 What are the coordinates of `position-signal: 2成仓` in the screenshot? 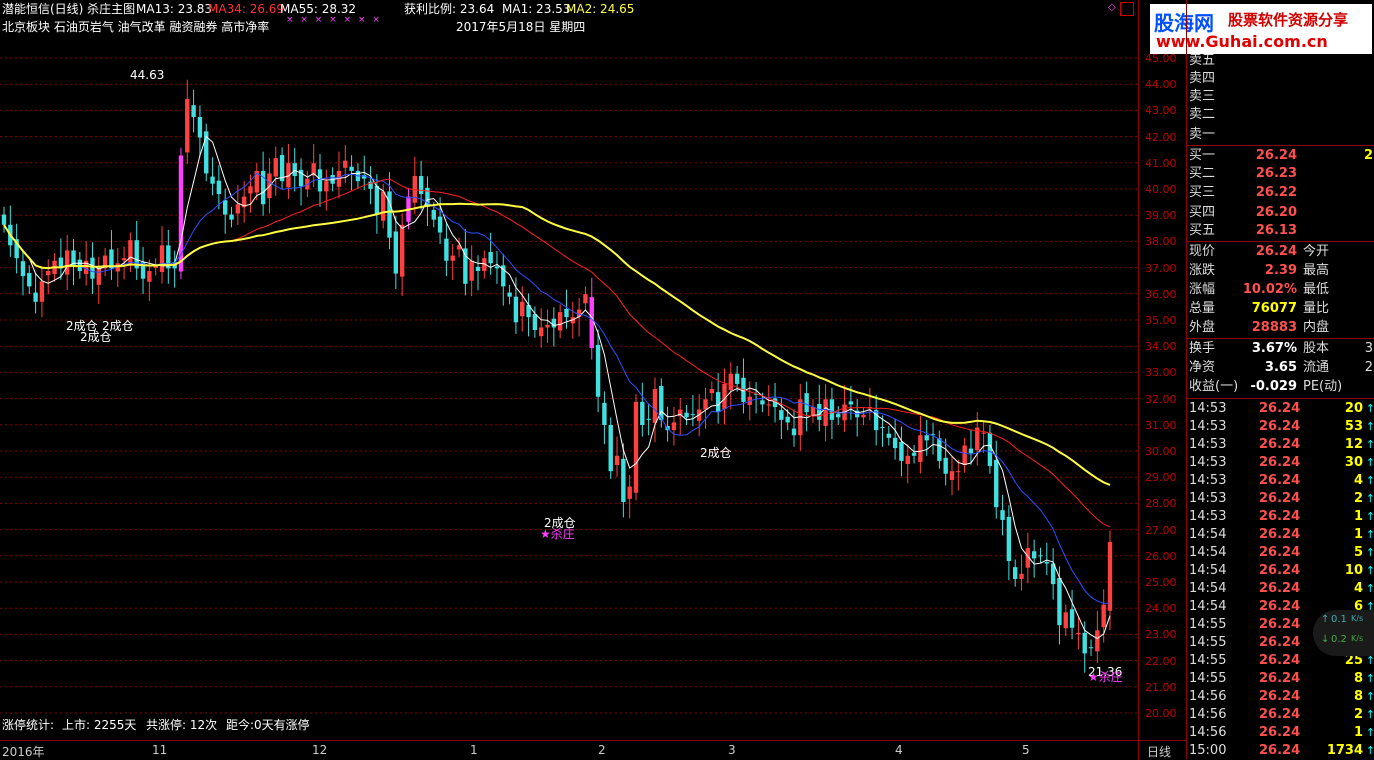 It's located at (716, 453).